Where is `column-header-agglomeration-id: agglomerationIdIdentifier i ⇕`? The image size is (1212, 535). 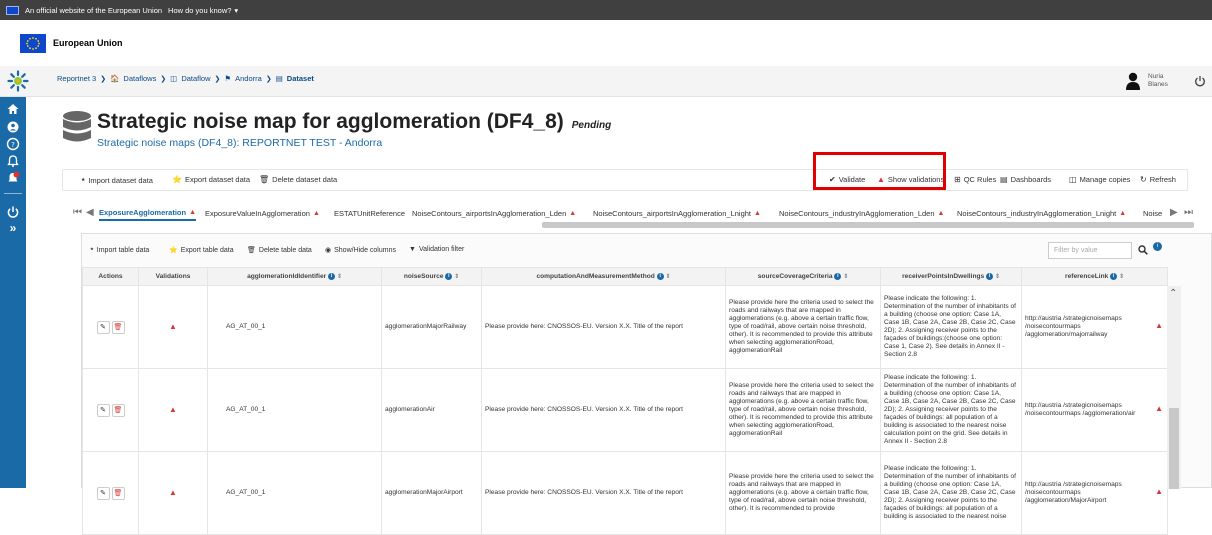
column-header-agglomeration-id: agglomerationIdIdentifier i ⇕ is located at coordinates (294, 276).